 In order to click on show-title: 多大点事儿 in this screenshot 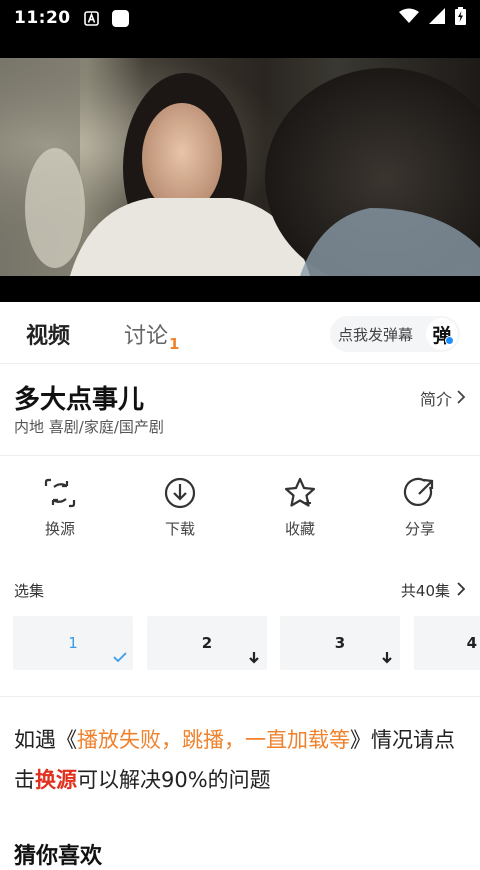, I will do `click(79, 400)`.